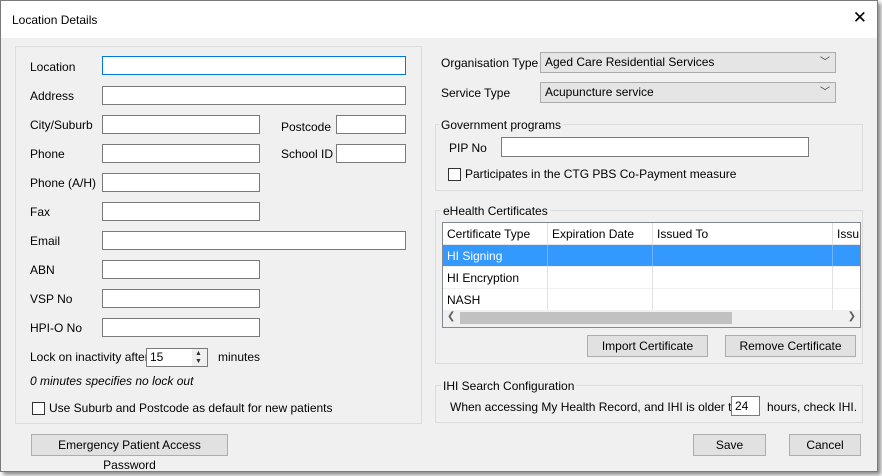  Describe the element at coordinates (306, 127) in the screenshot. I see `postcode-label: Postcode` at that location.